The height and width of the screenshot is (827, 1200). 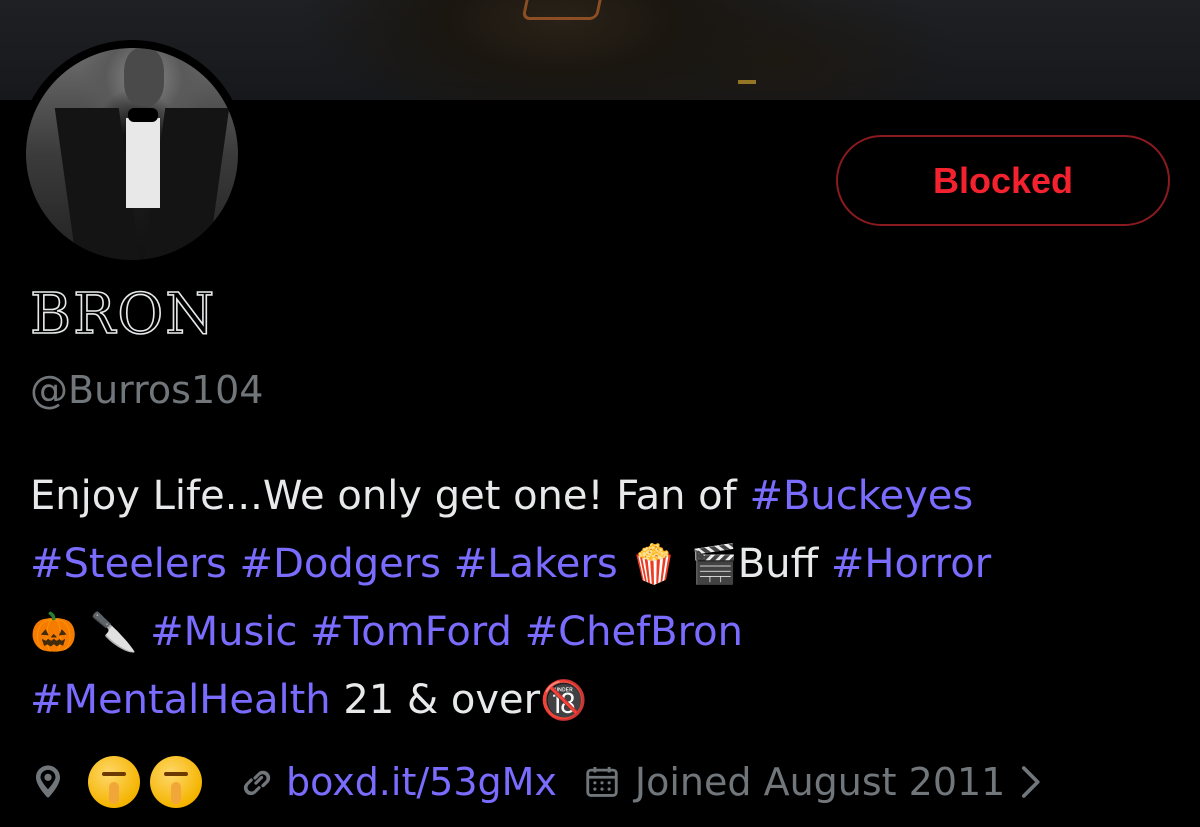 I want to click on user-handle: @Burros104, so click(x=147, y=390).